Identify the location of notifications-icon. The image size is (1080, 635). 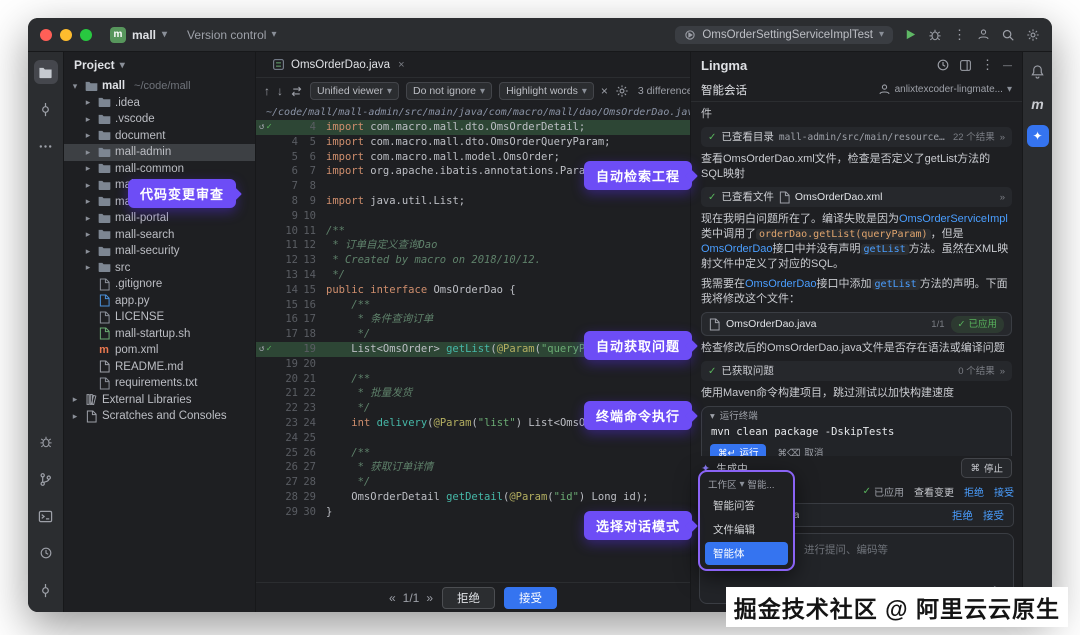
(1038, 71).